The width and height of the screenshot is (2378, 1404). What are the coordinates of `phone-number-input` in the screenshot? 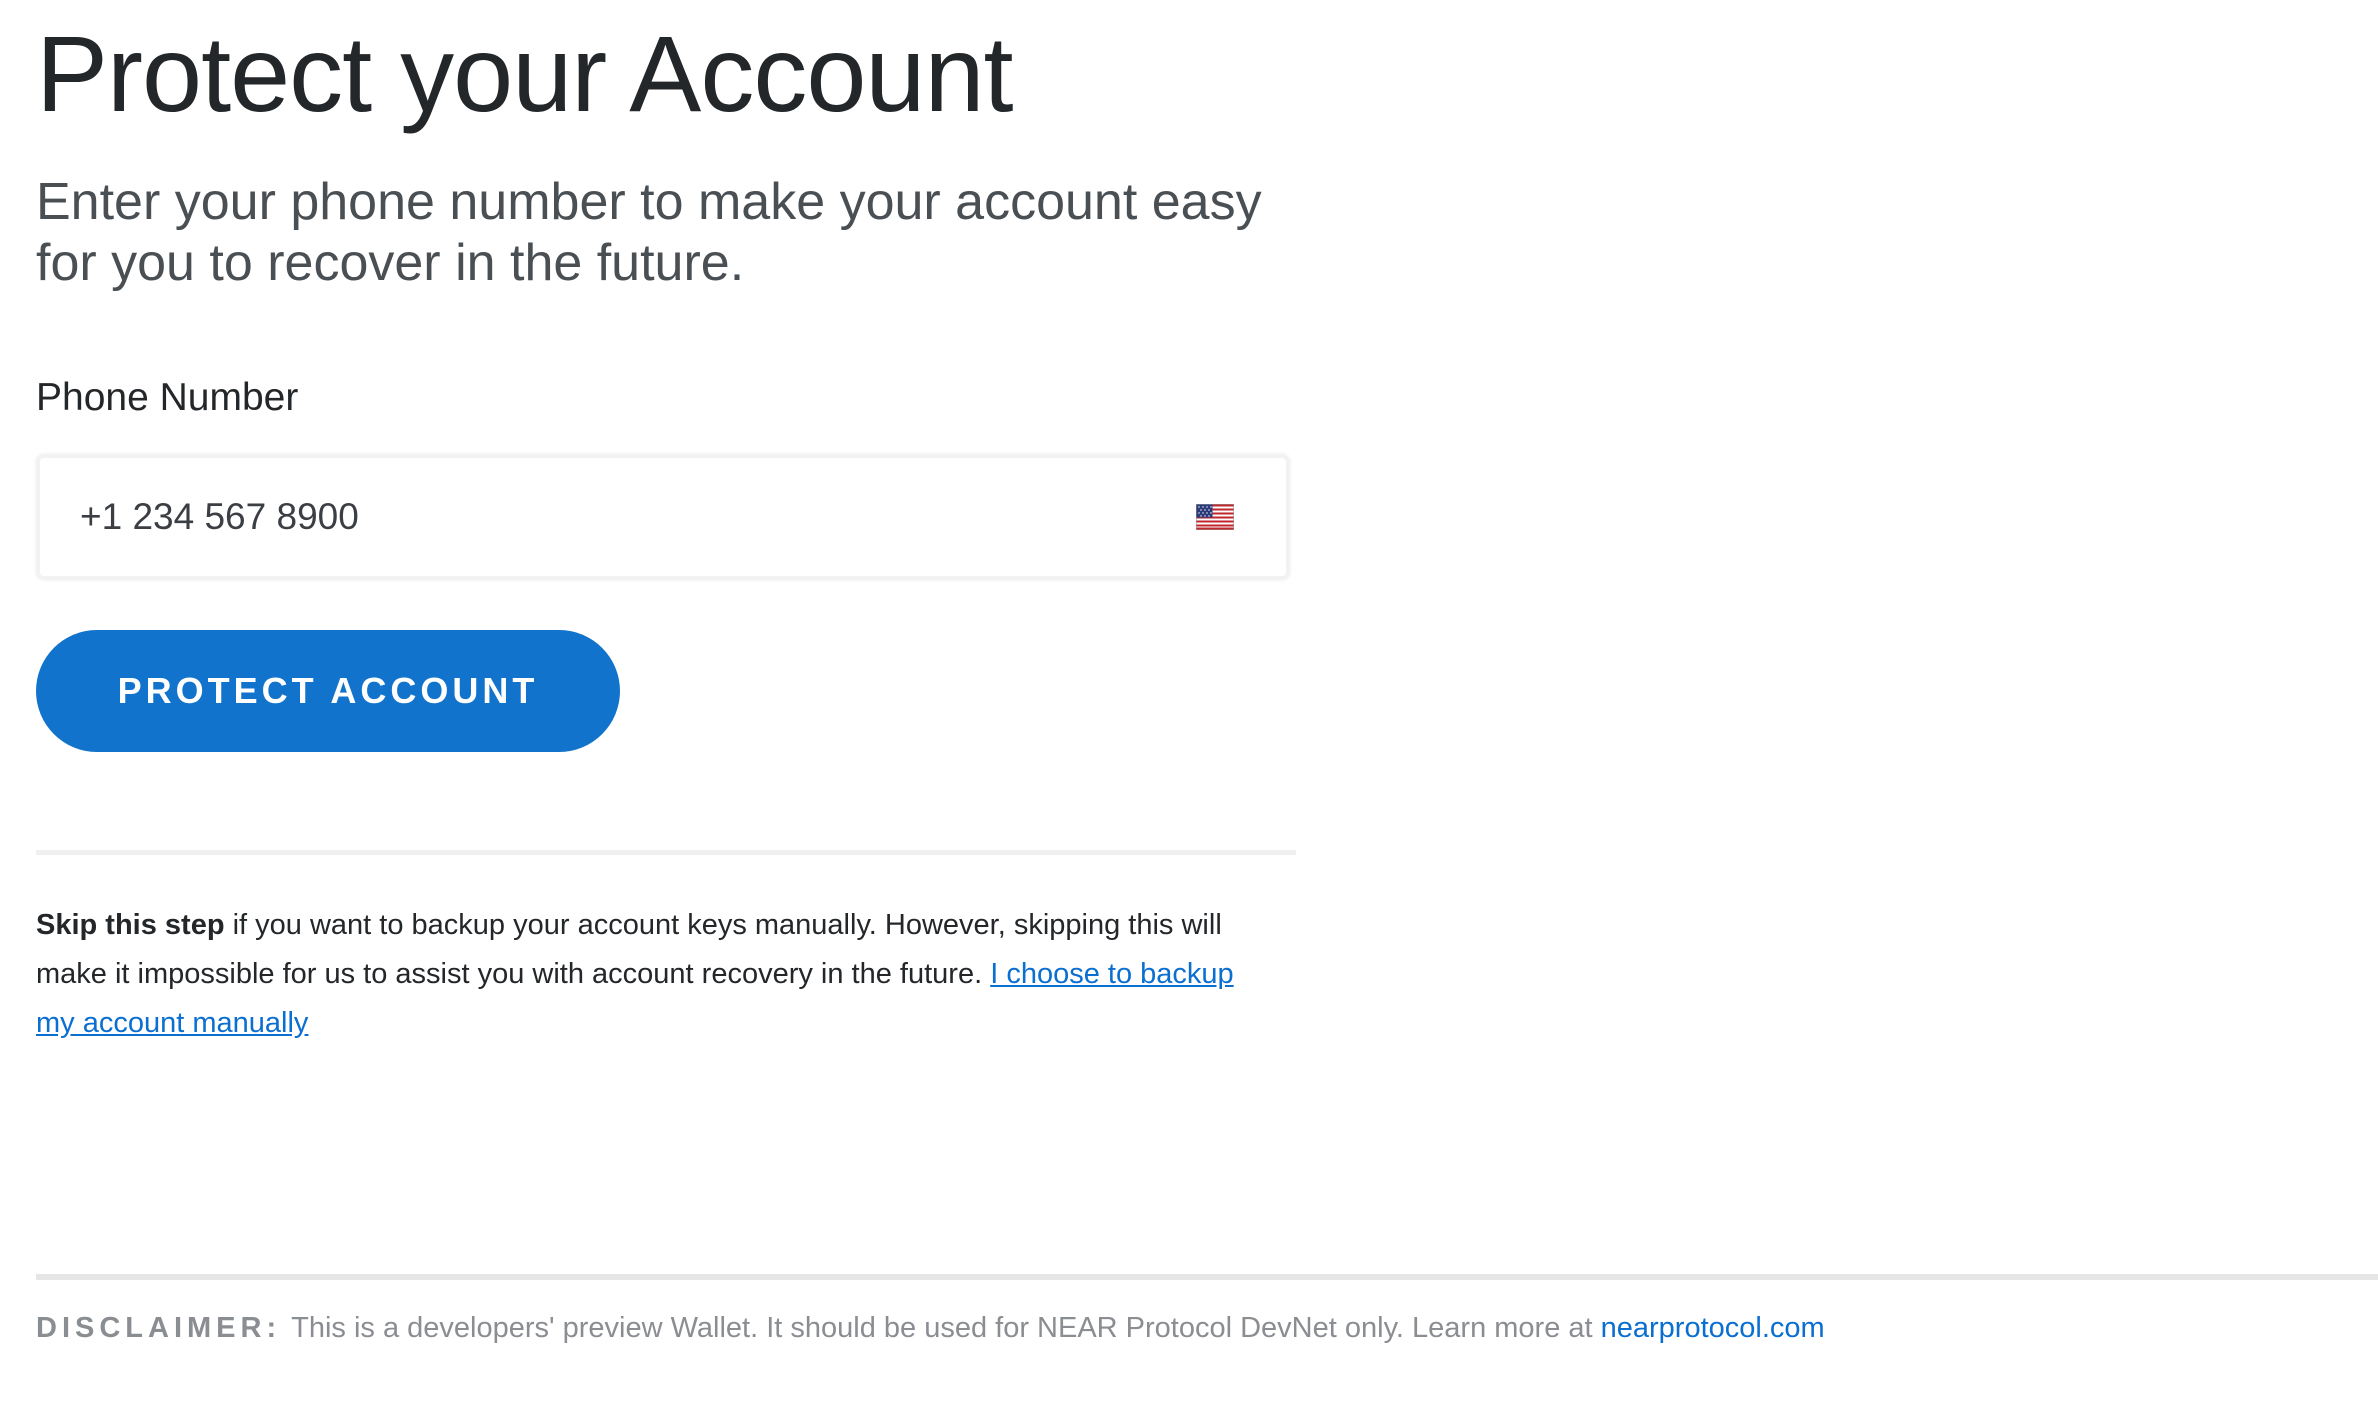 It's located at (580, 517).